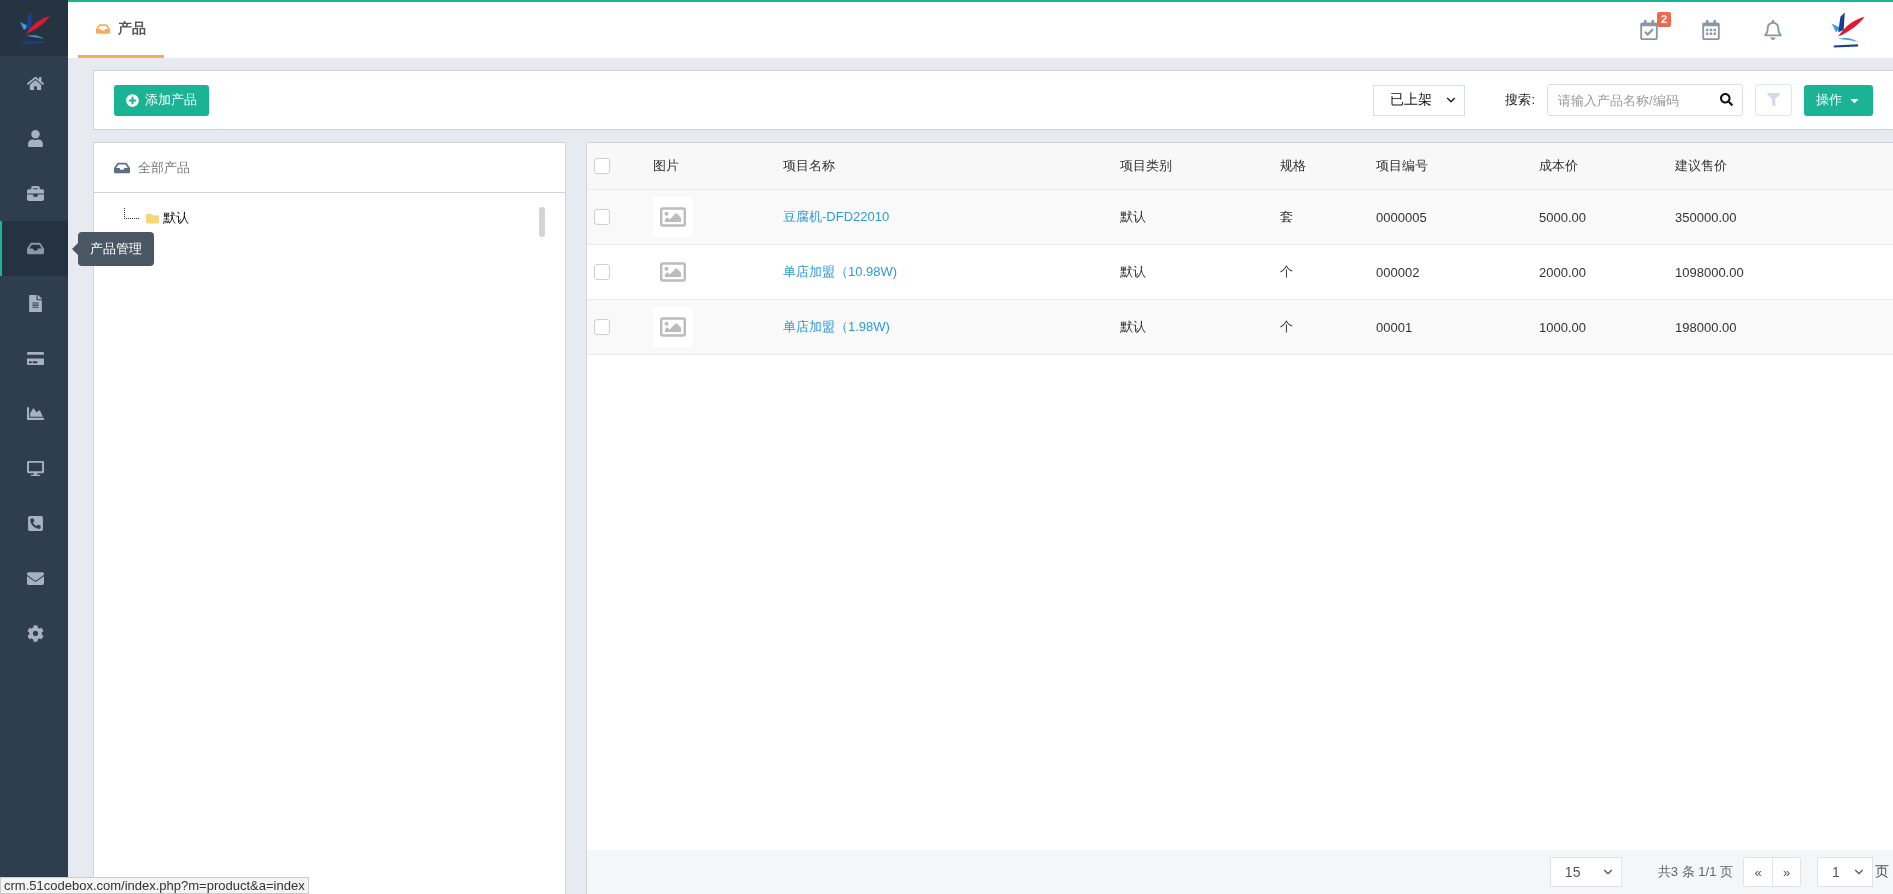  What do you see at coordinates (1287, 217) in the screenshot?
I see `table-cell-text: 套` at bounding box center [1287, 217].